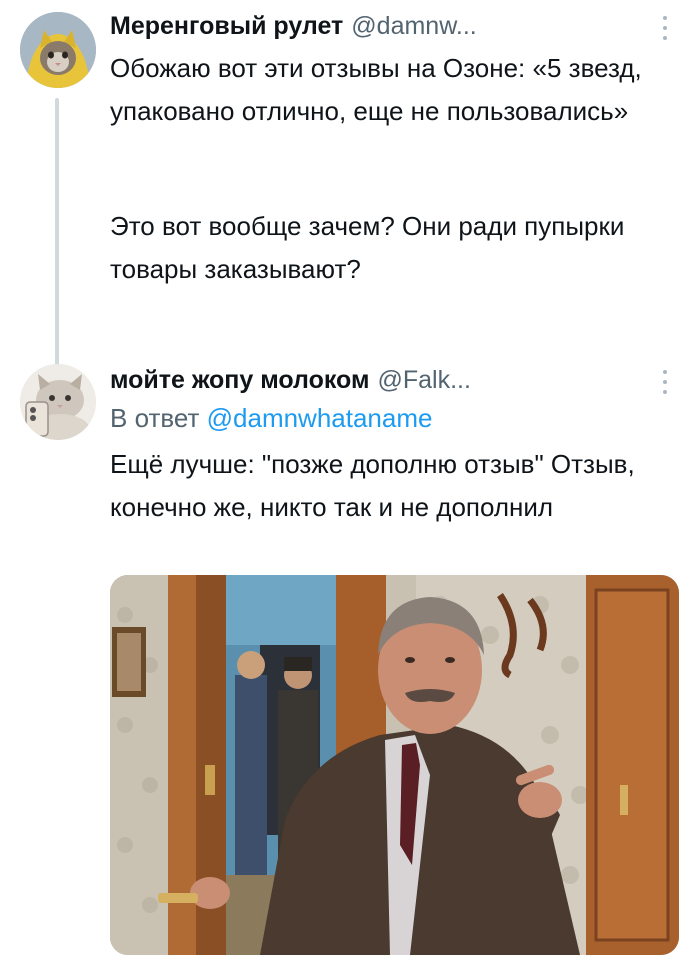  Describe the element at coordinates (239, 380) in the screenshot. I see `author-name: мойте жопу молоком` at that location.